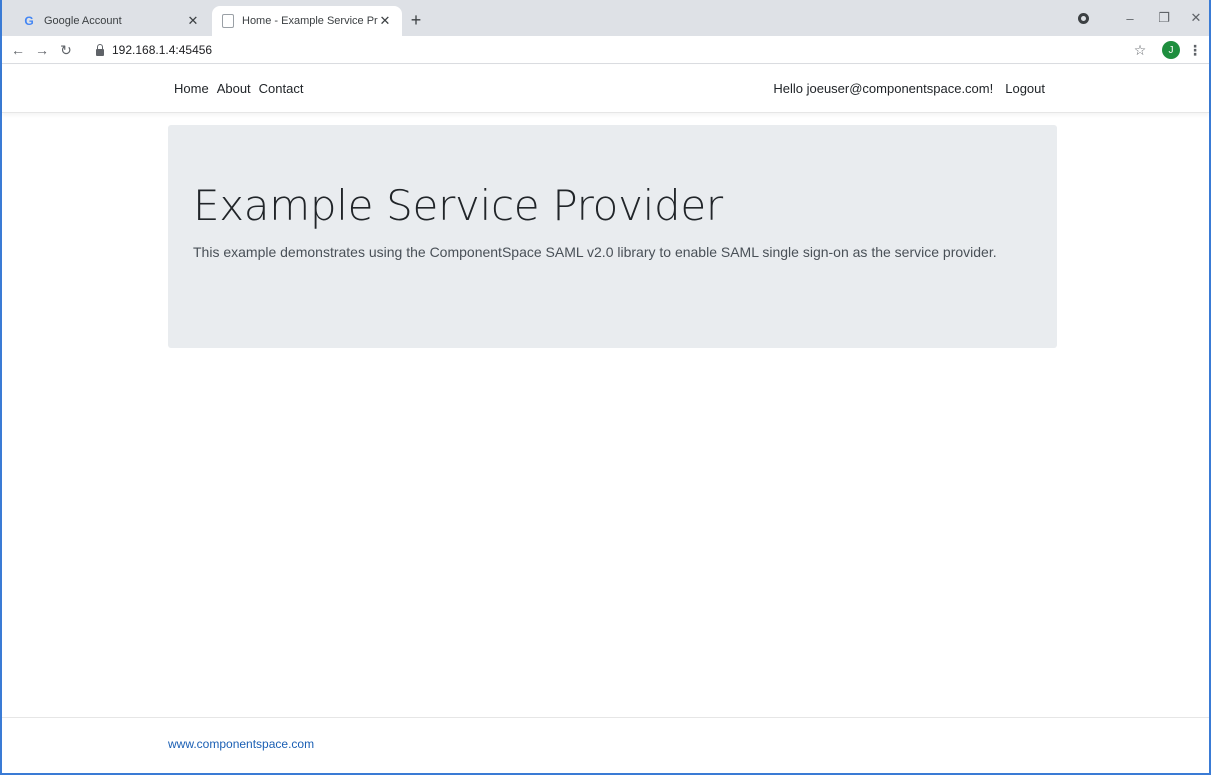 The height and width of the screenshot is (775, 1211). What do you see at coordinates (416, 20) in the screenshot?
I see `new-tab-plus-icon: +` at bounding box center [416, 20].